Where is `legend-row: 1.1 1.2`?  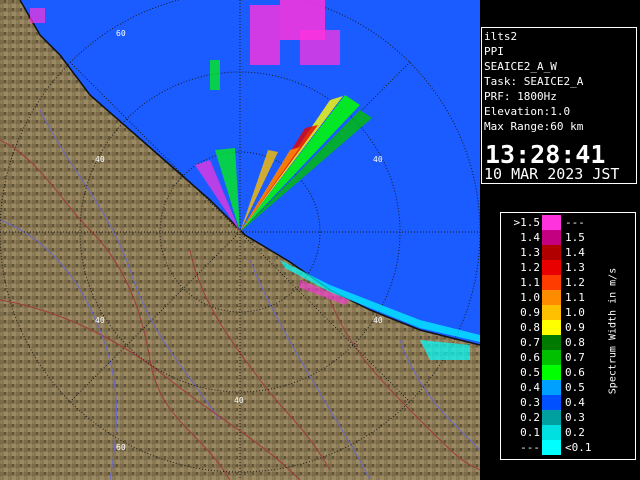 legend-row: 1.1 1.2 is located at coordinates (561, 282).